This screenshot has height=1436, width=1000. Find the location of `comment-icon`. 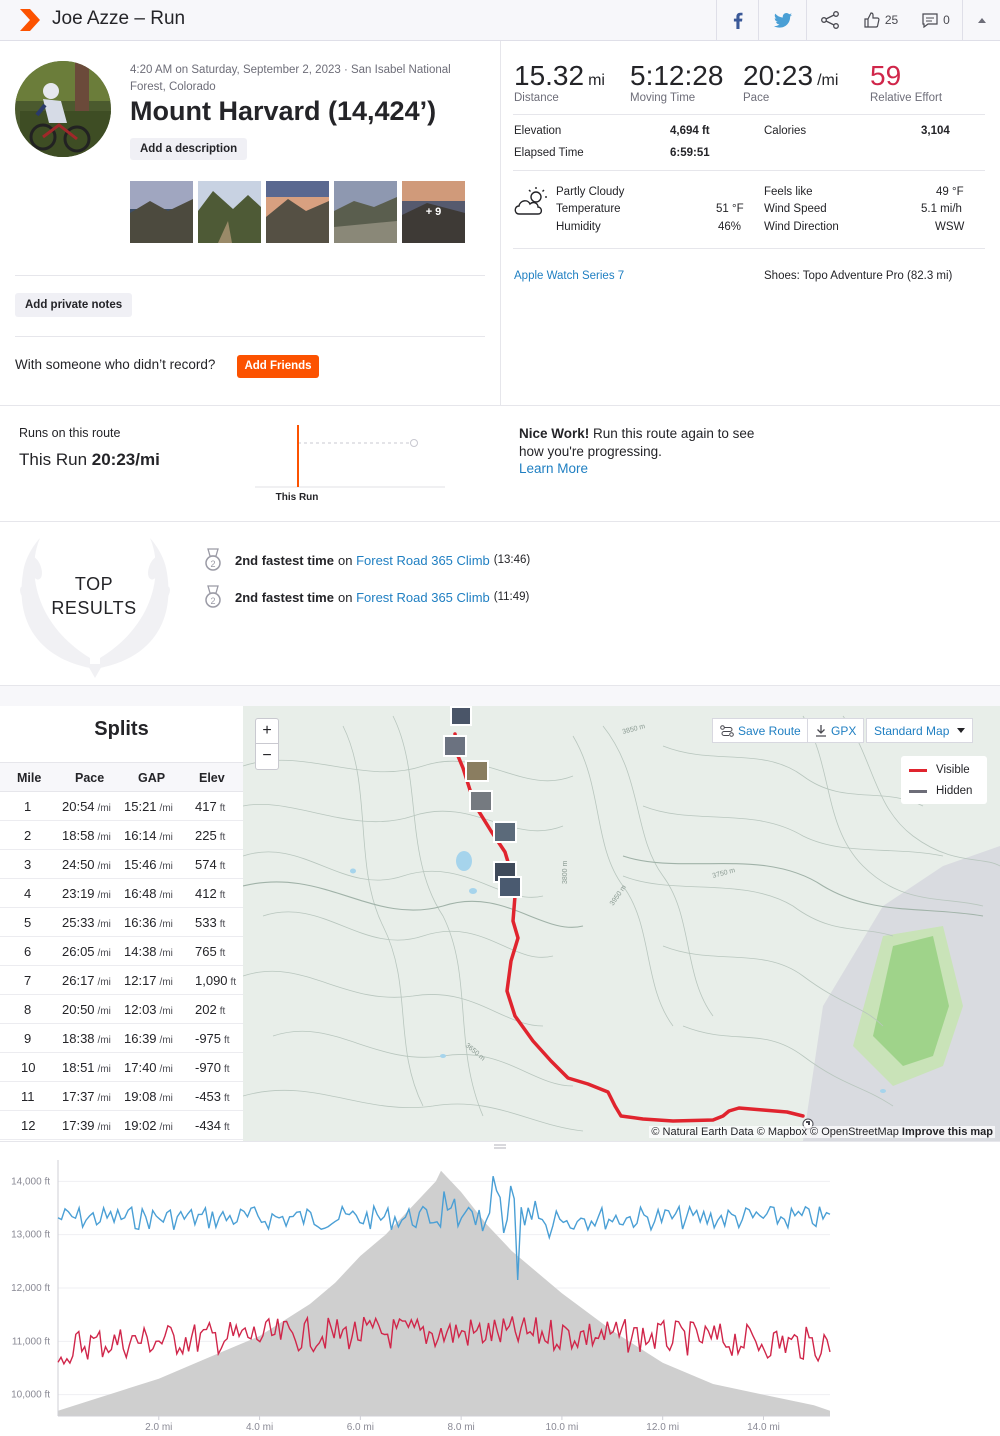

comment-icon is located at coordinates (930, 20).